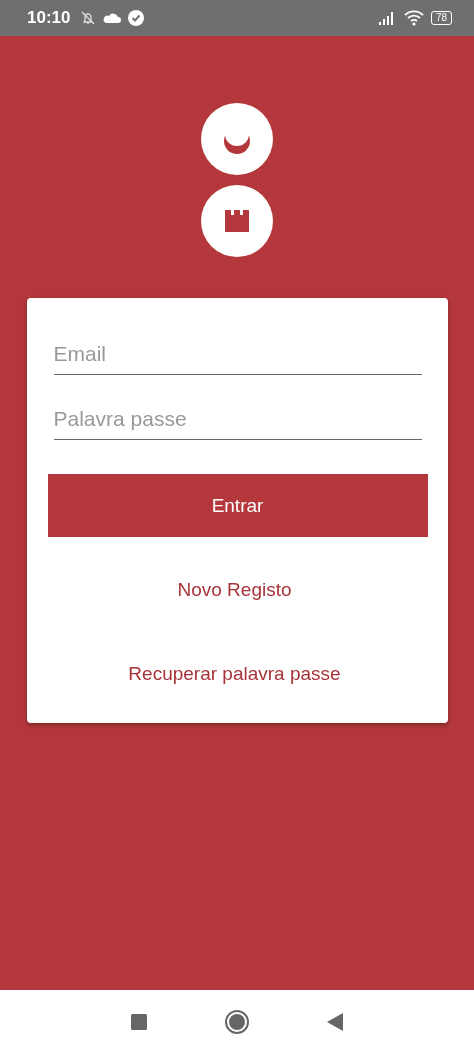  What do you see at coordinates (49, 18) in the screenshot?
I see `status-time: 10:10` at bounding box center [49, 18].